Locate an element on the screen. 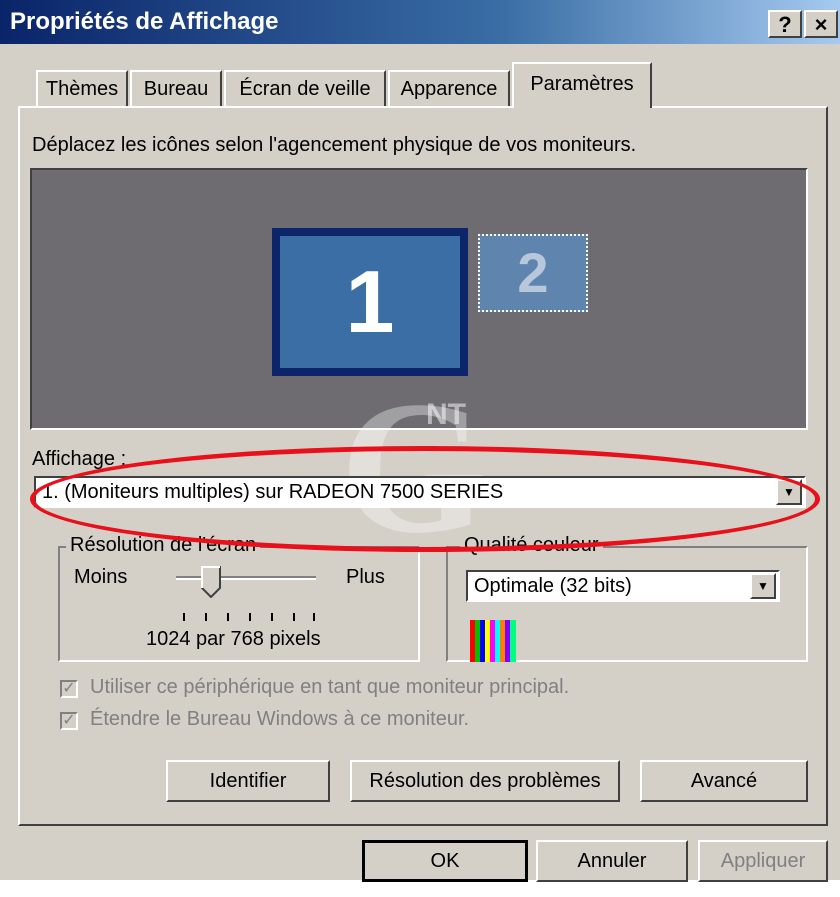 The image size is (840, 897). apply-button: Appliquer is located at coordinates (763, 861).